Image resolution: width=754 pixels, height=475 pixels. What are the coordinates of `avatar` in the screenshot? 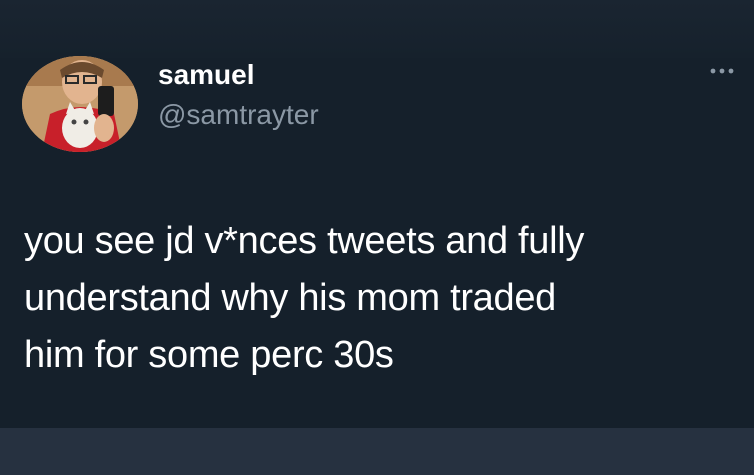 It's located at (80, 104).